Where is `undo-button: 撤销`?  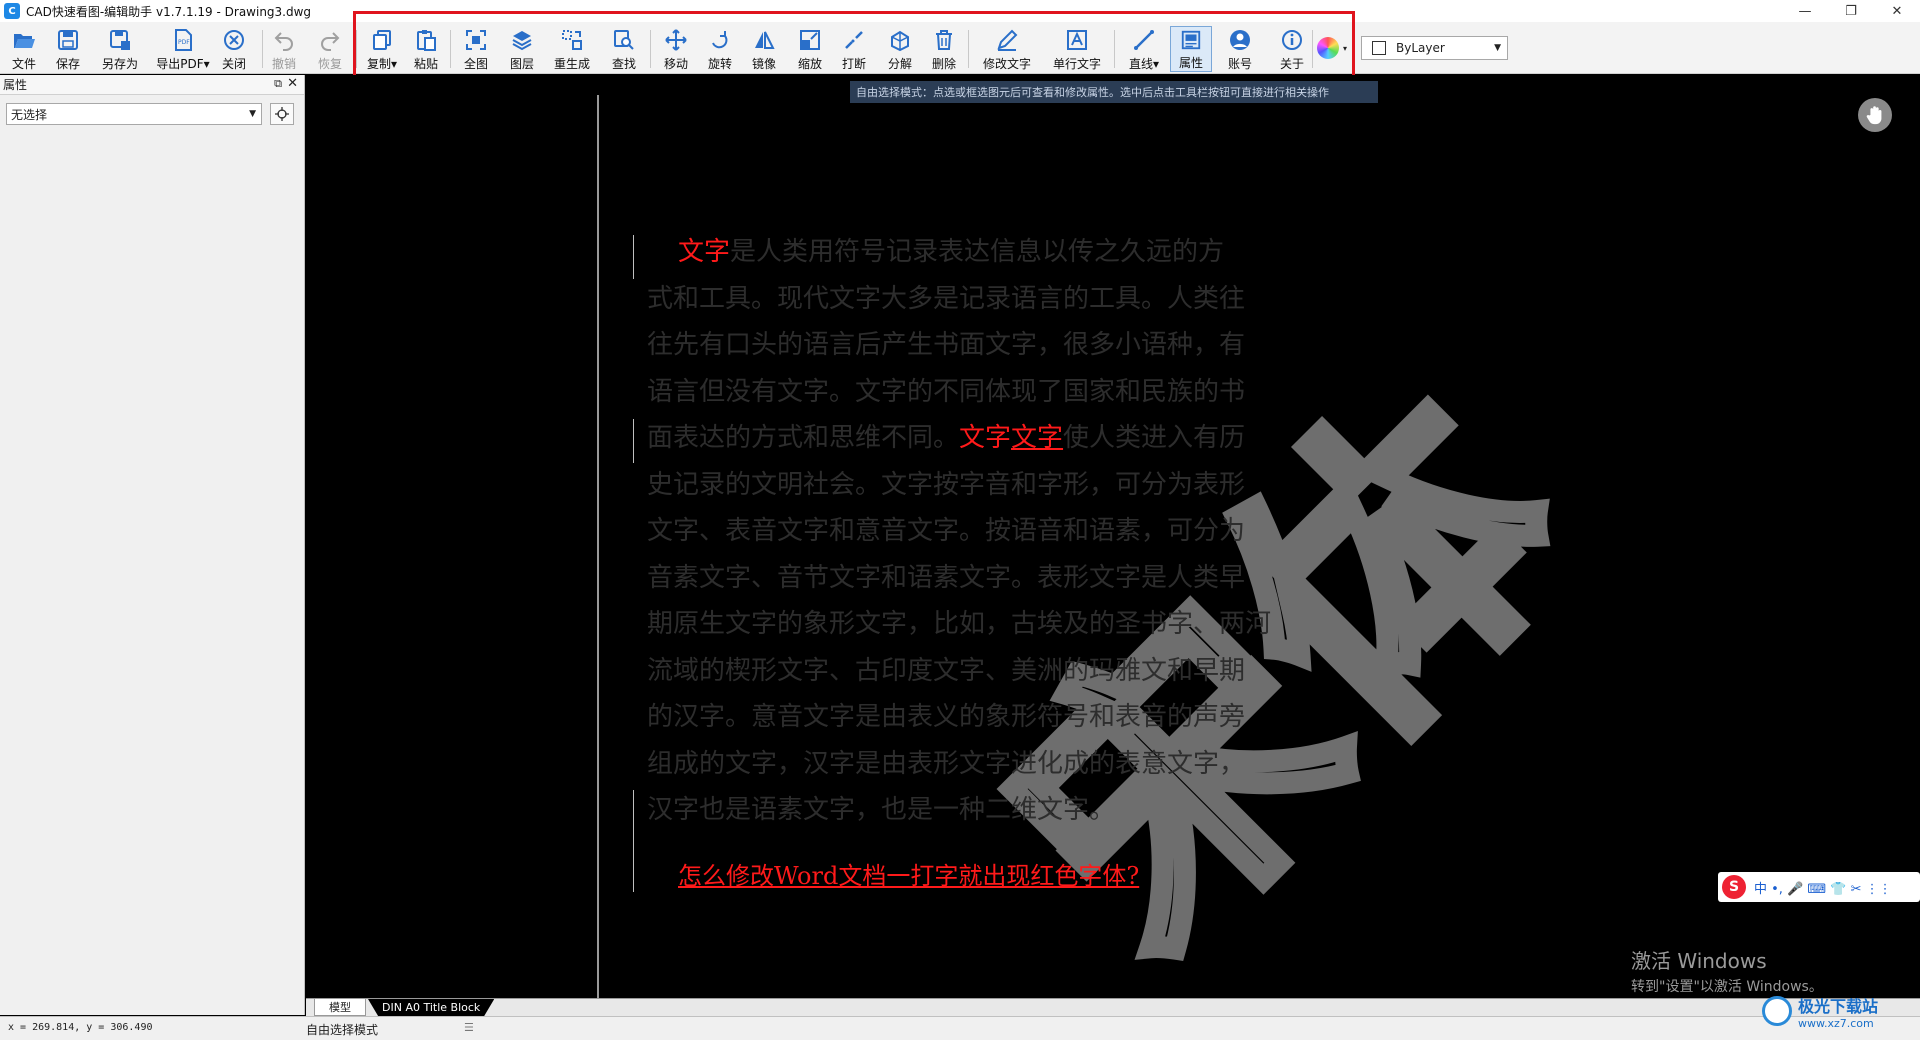
undo-button: 撤销 is located at coordinates (284, 49).